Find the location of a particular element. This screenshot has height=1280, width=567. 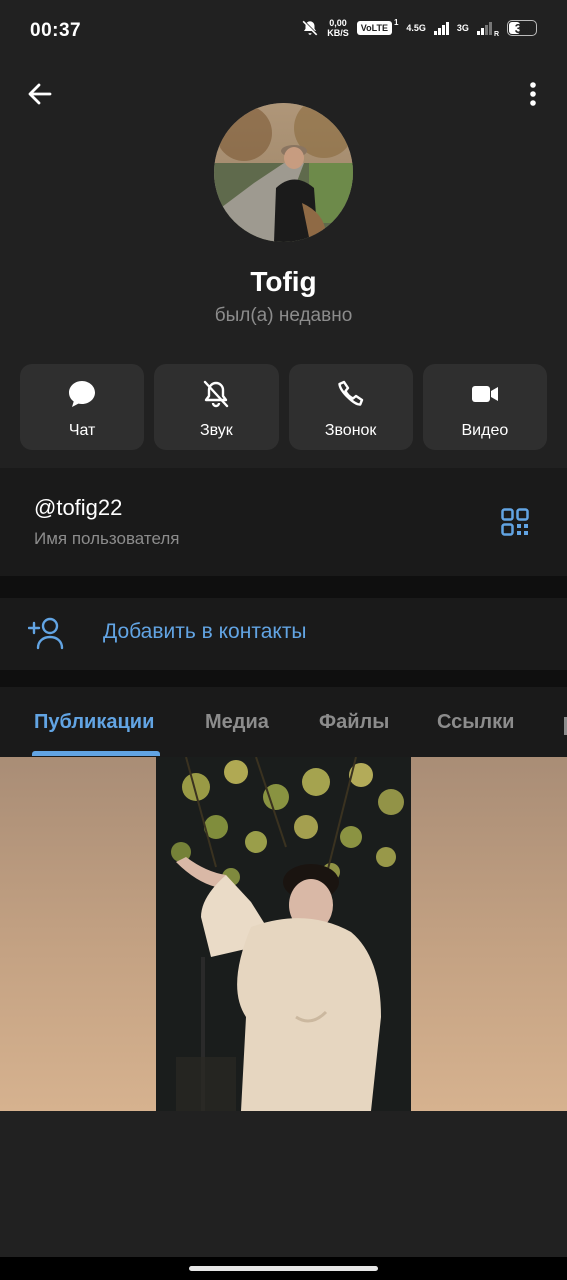

username-label: Имя пользователя is located at coordinates (107, 538).